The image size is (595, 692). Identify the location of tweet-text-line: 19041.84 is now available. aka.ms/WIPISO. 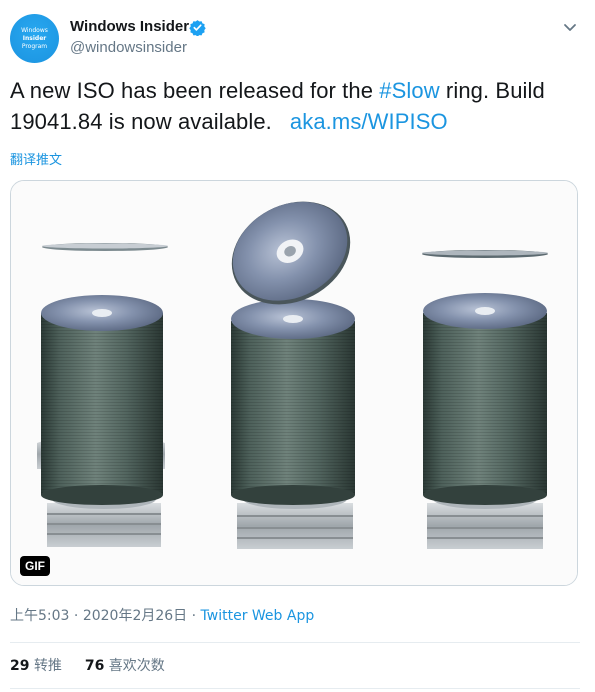
(295, 121).